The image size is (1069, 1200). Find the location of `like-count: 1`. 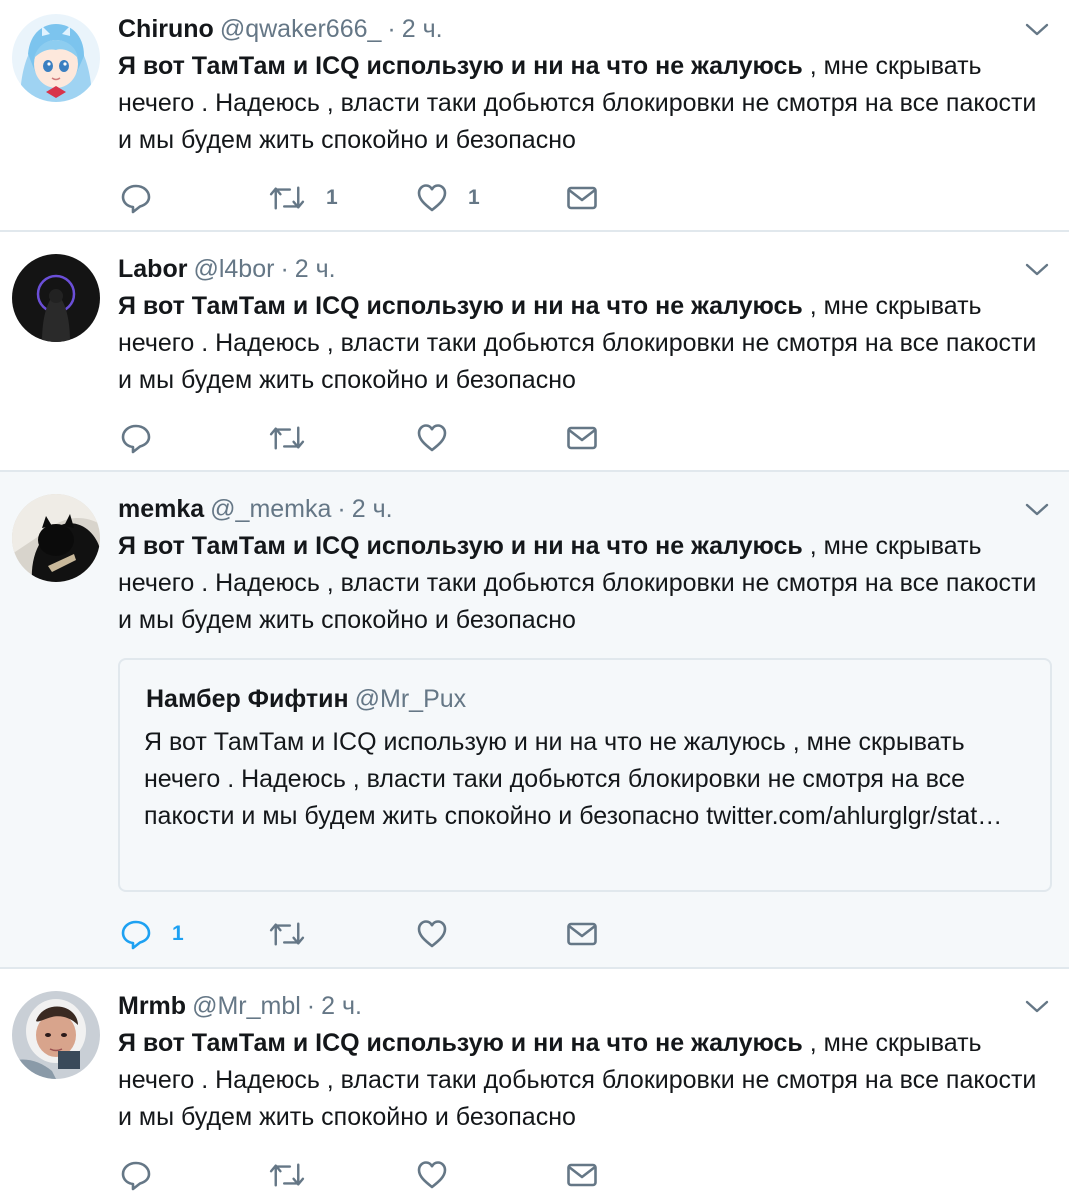

like-count: 1 is located at coordinates (474, 197).